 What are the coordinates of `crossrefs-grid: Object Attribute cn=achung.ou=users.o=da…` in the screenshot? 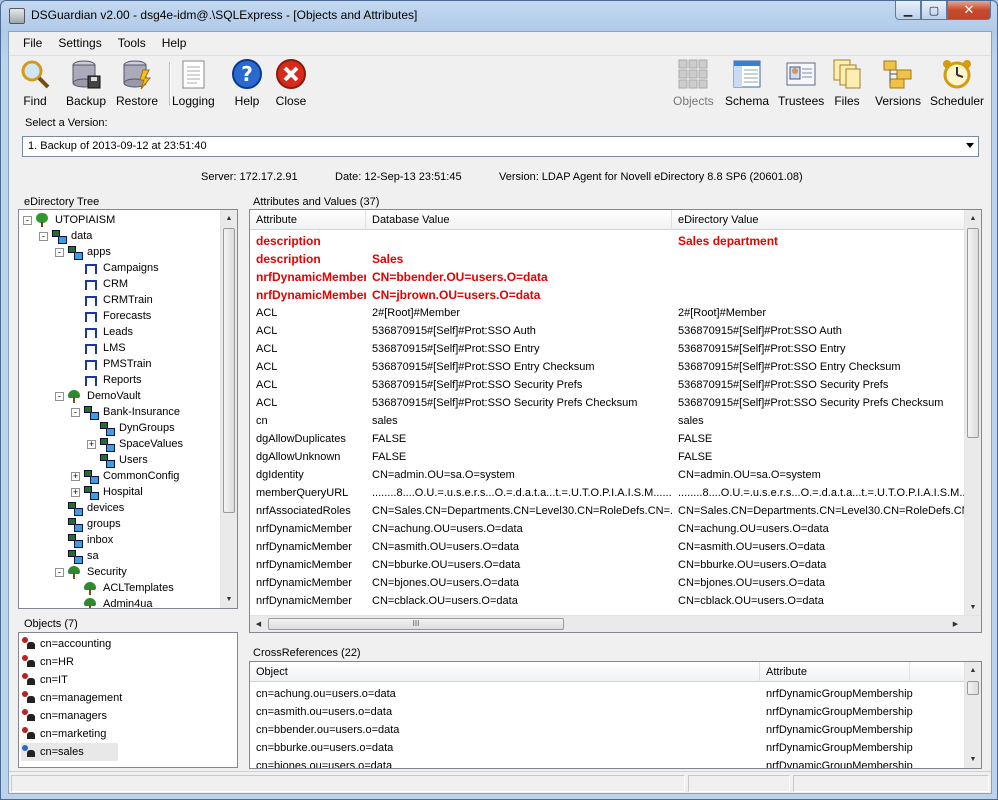 It's located at (615, 715).